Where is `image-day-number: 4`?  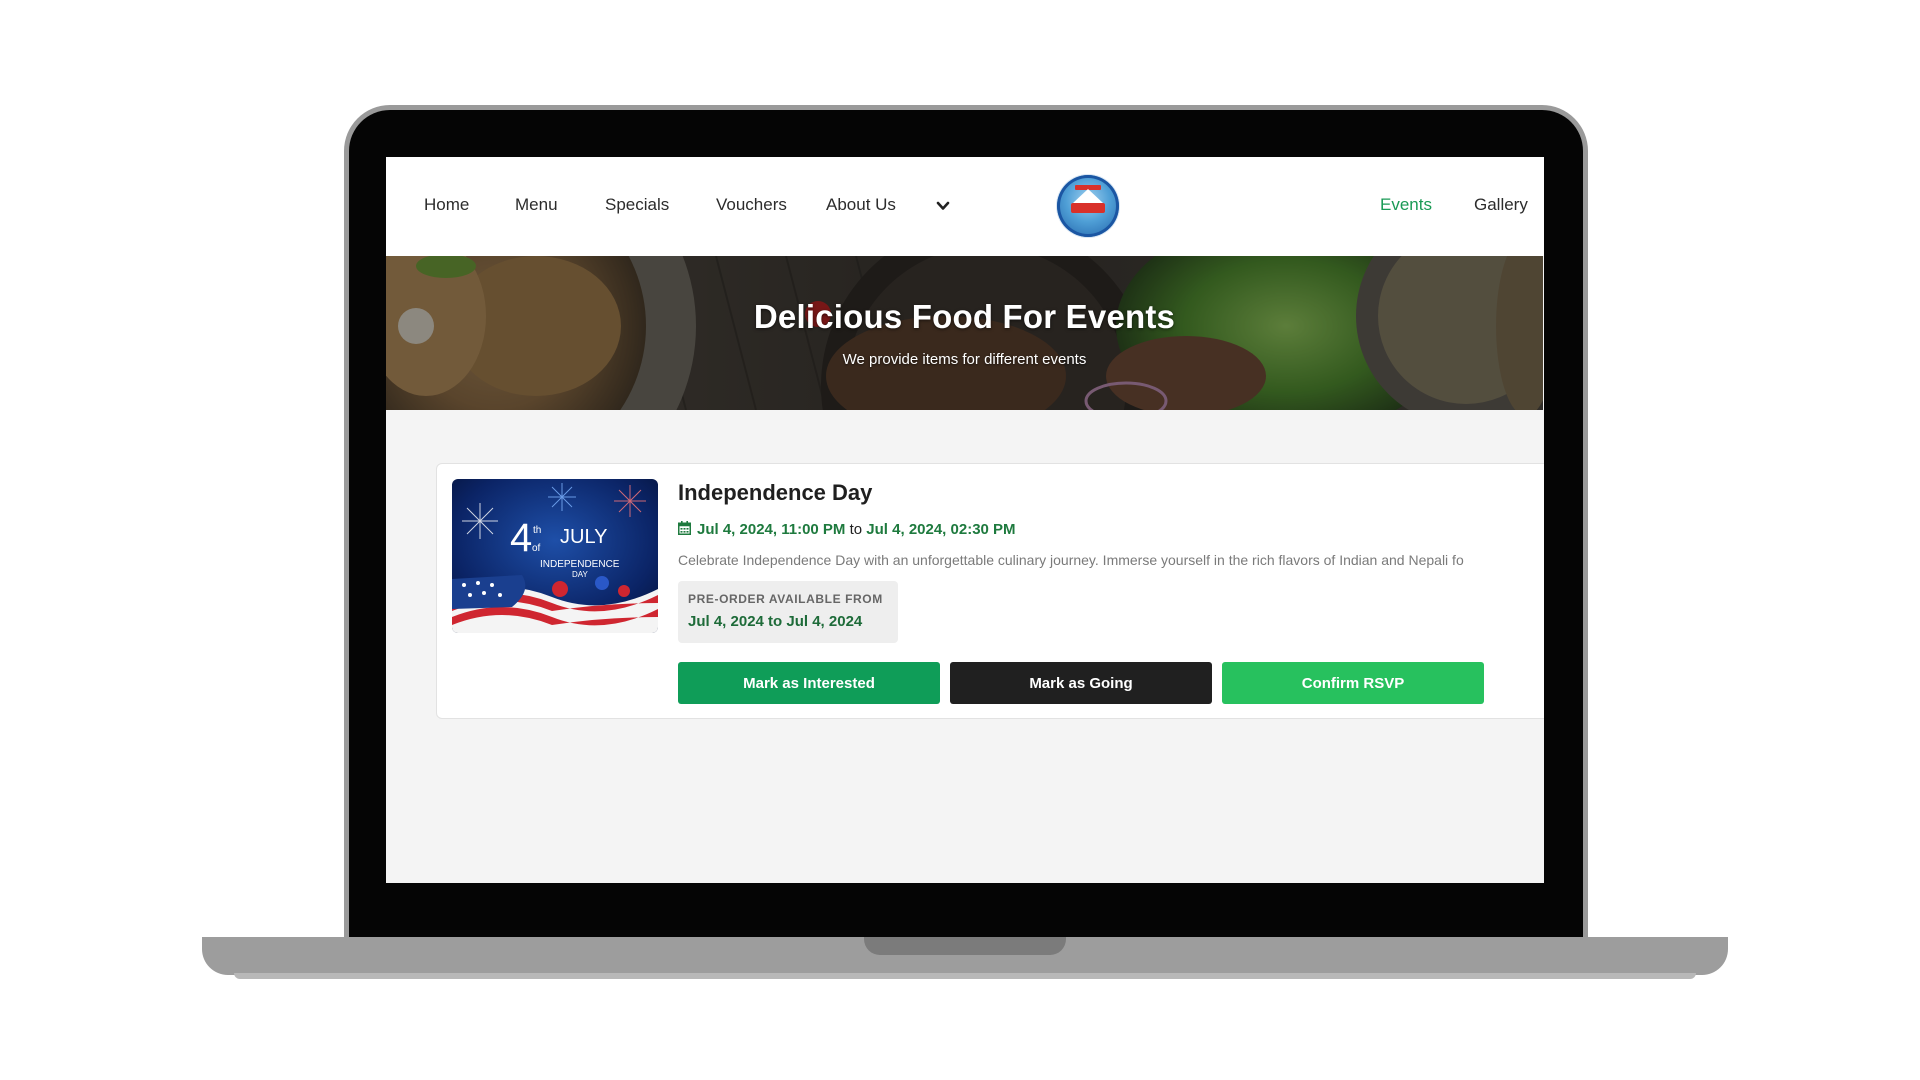
image-day-number: 4 is located at coordinates (521, 538).